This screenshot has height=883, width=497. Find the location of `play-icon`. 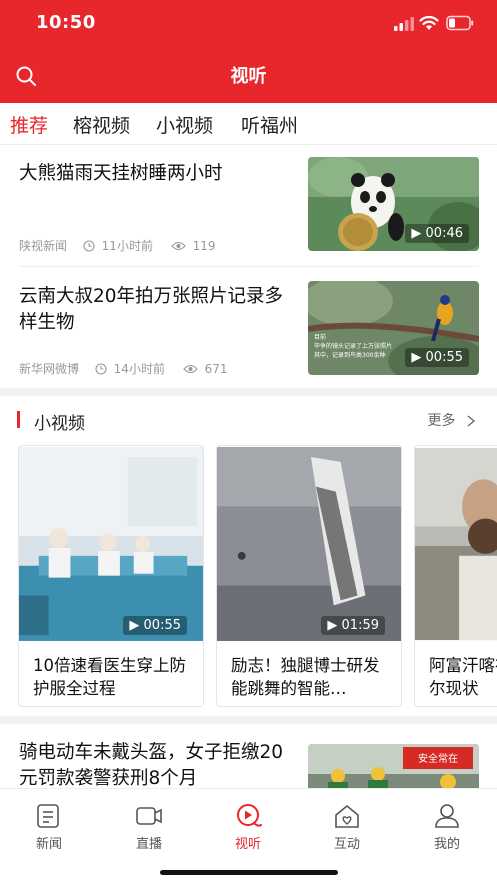

play-icon is located at coordinates (249, 815).